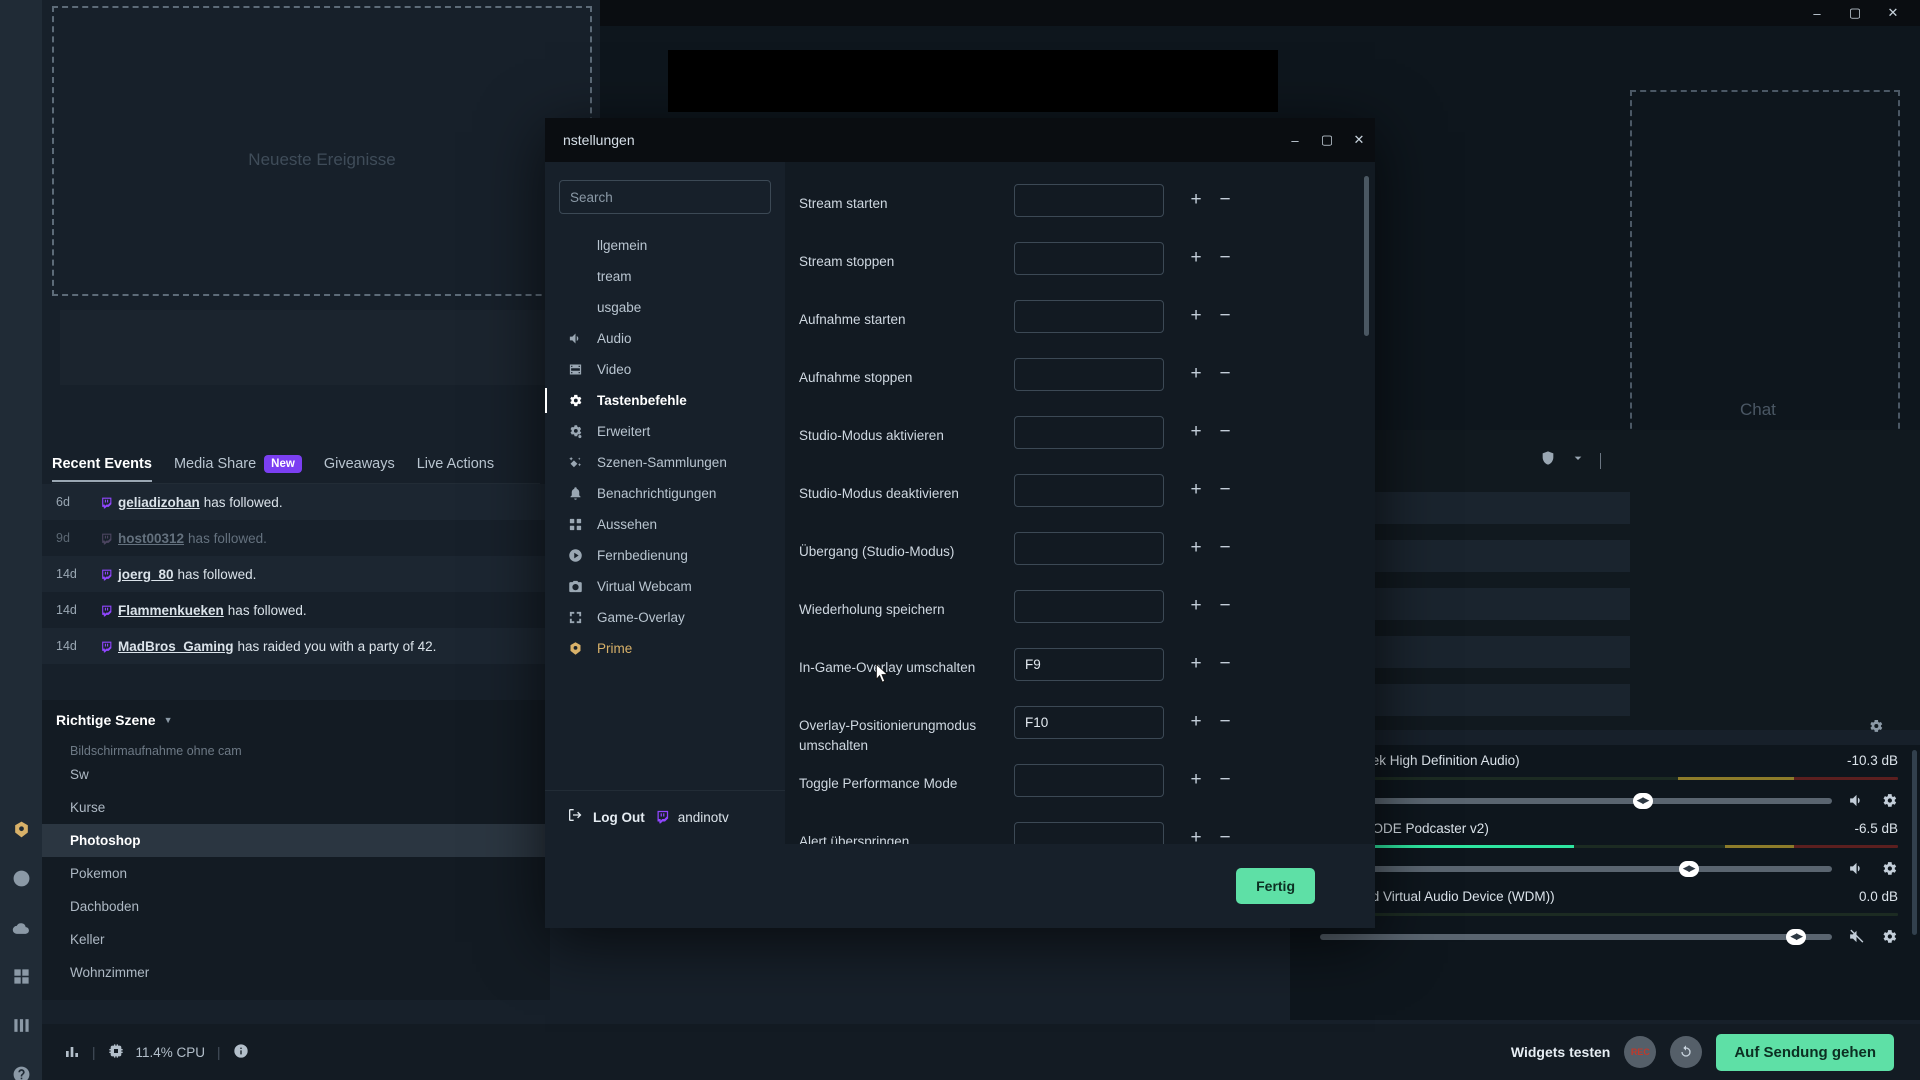 This screenshot has height=1080, width=1920. Describe the element at coordinates (665, 276) in the screenshot. I see `settings-nav-item-tream: tream` at that location.